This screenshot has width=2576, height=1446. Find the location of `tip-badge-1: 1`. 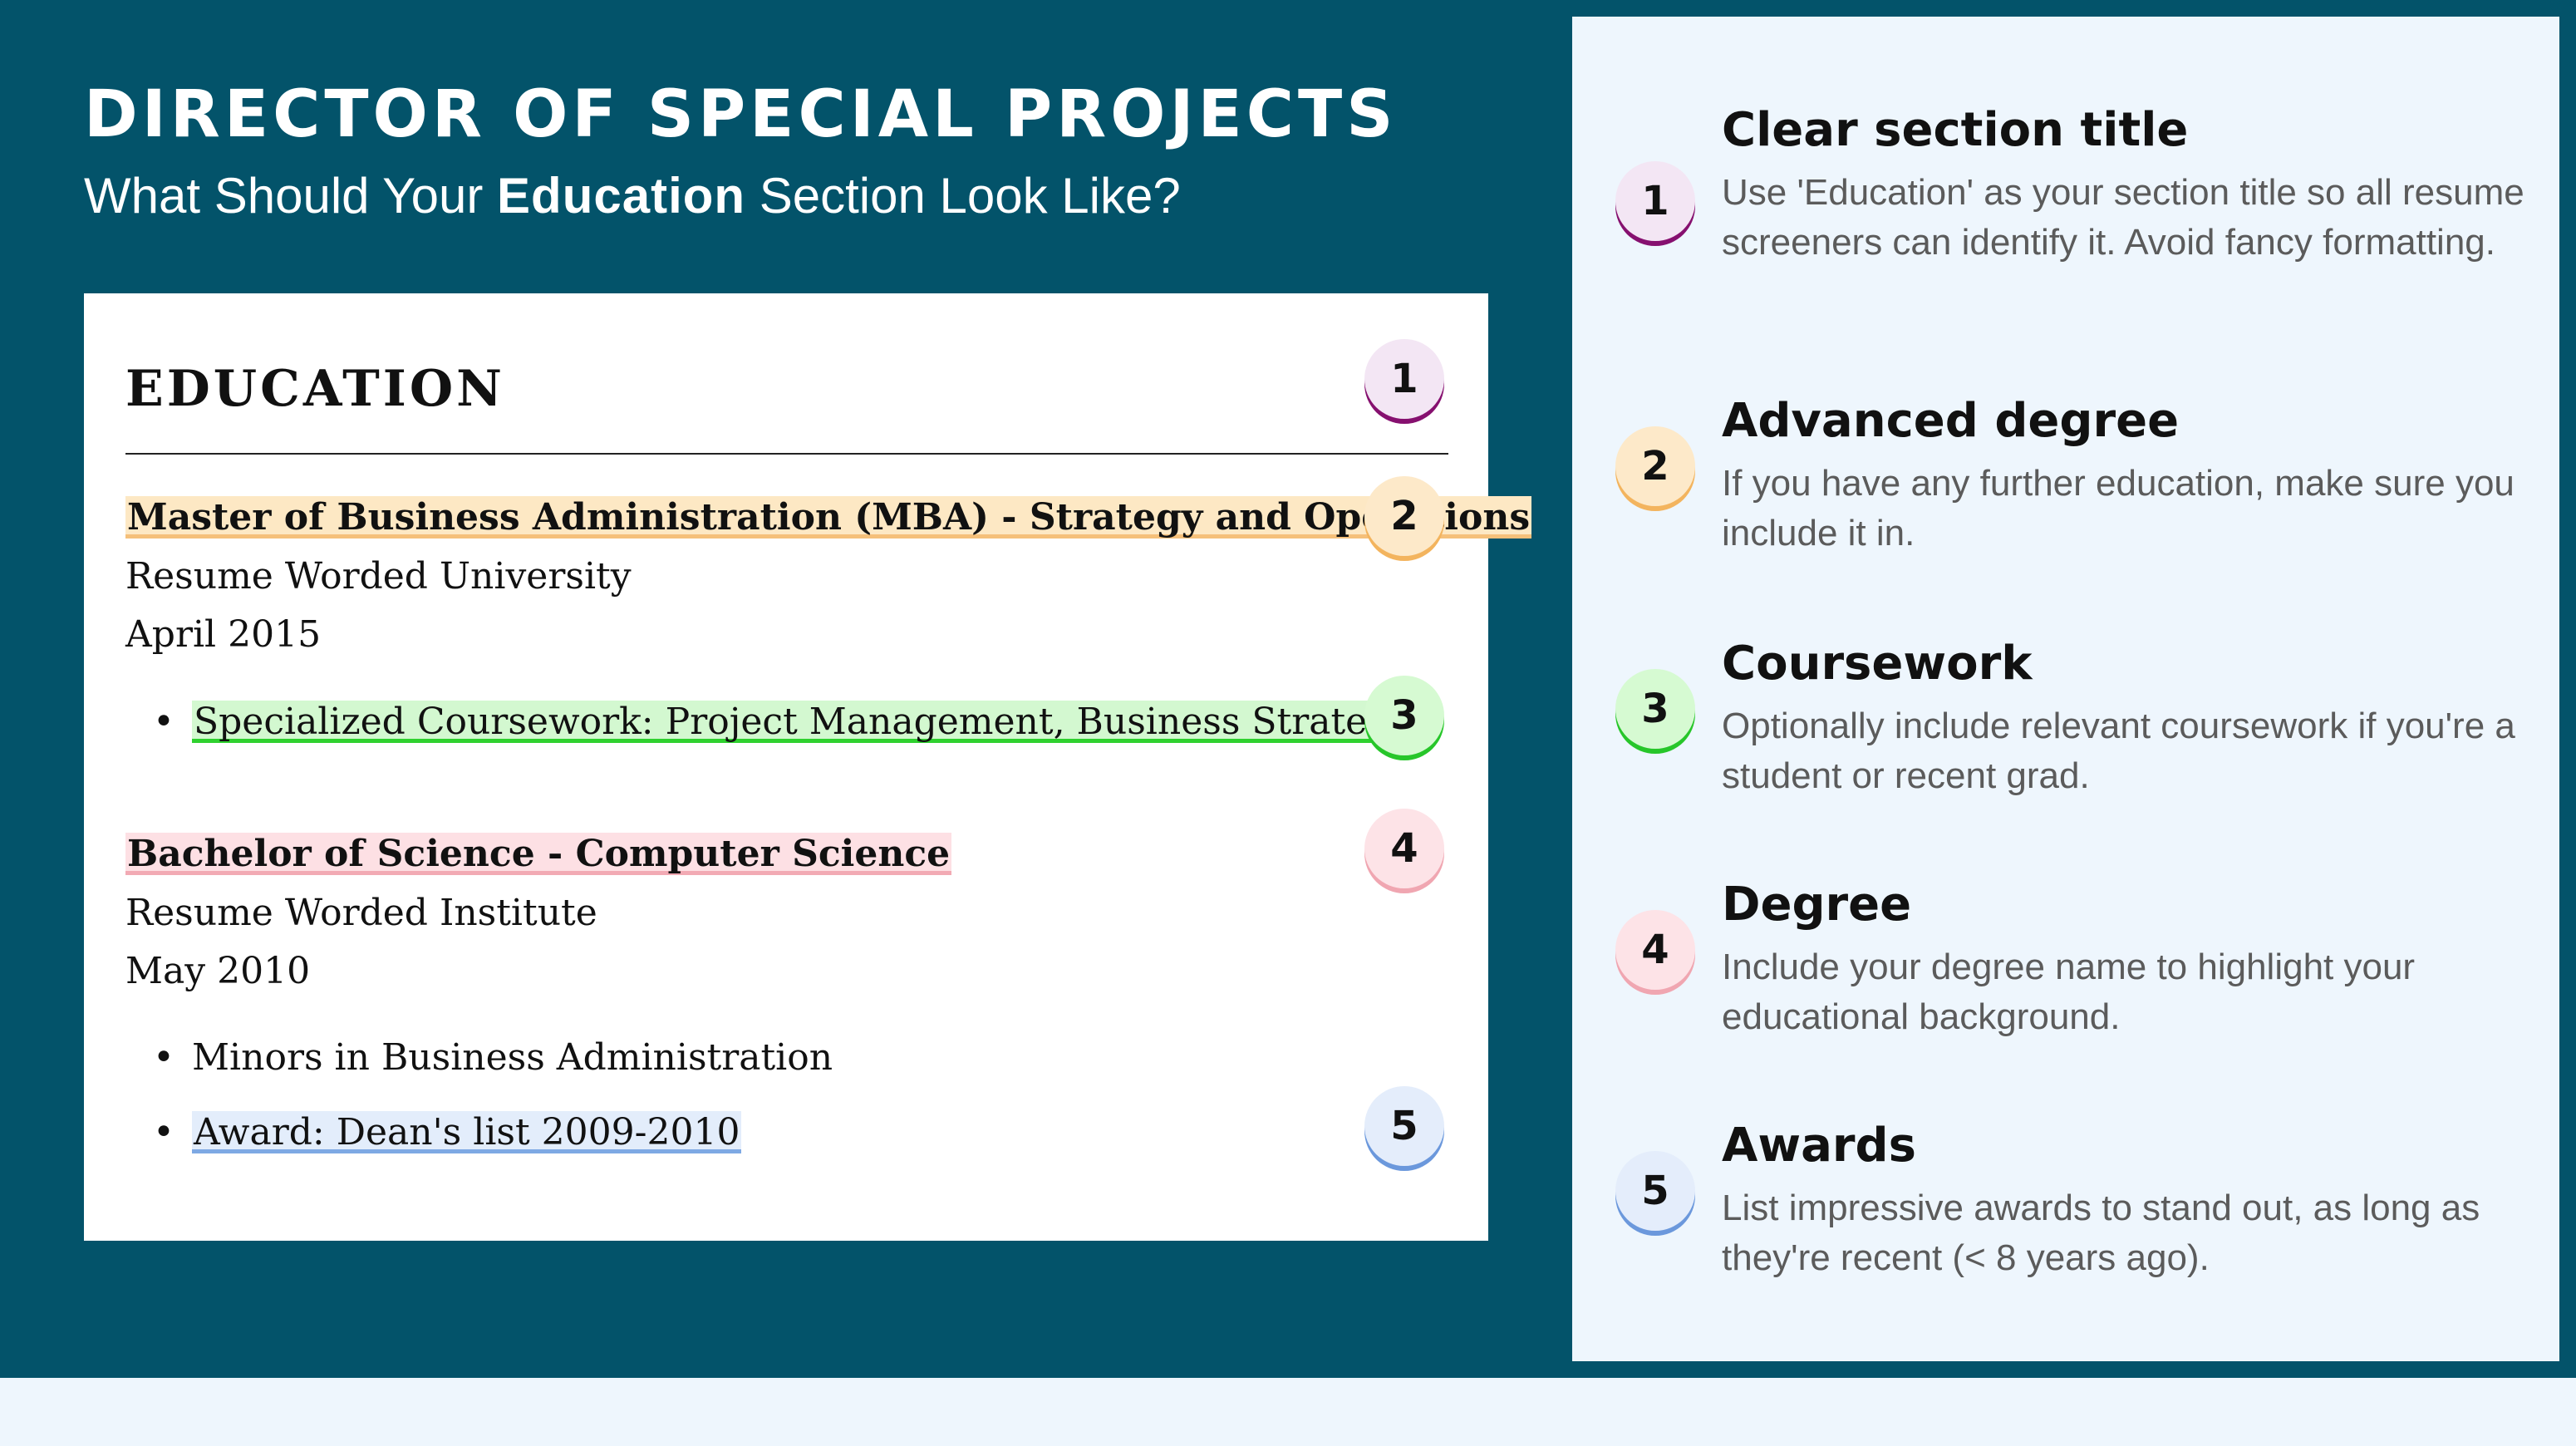

tip-badge-1: 1 is located at coordinates (1655, 201).